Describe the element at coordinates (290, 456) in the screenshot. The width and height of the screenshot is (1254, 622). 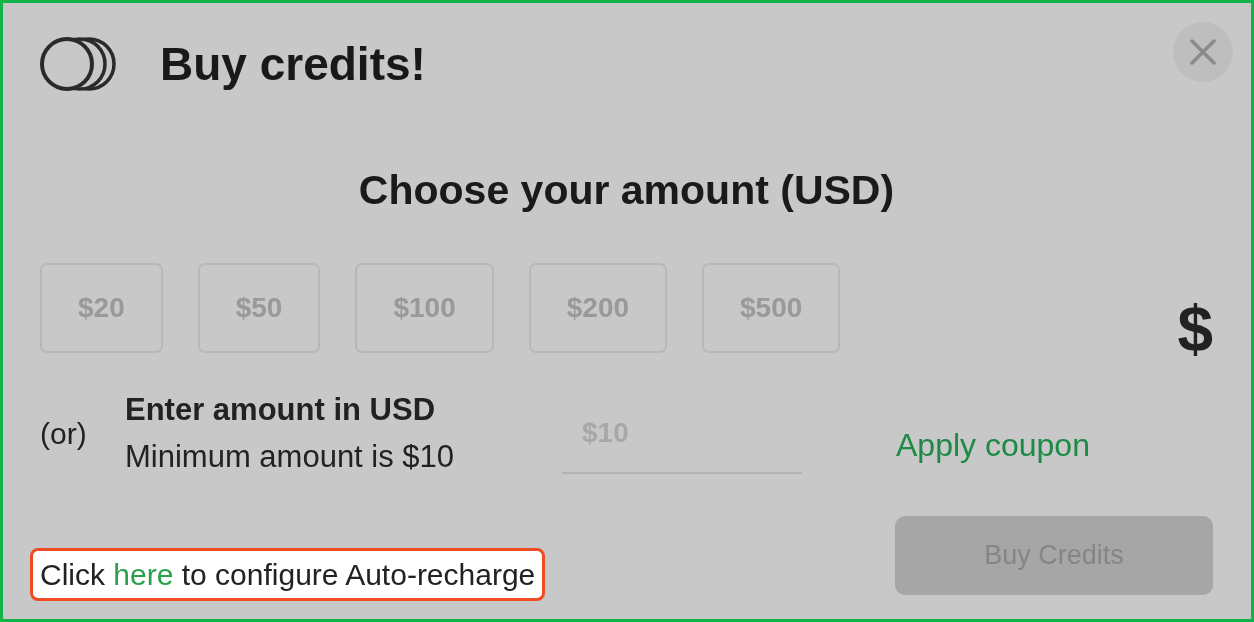
I see `minimum-amount-hint: Minimum amount is $10` at that location.